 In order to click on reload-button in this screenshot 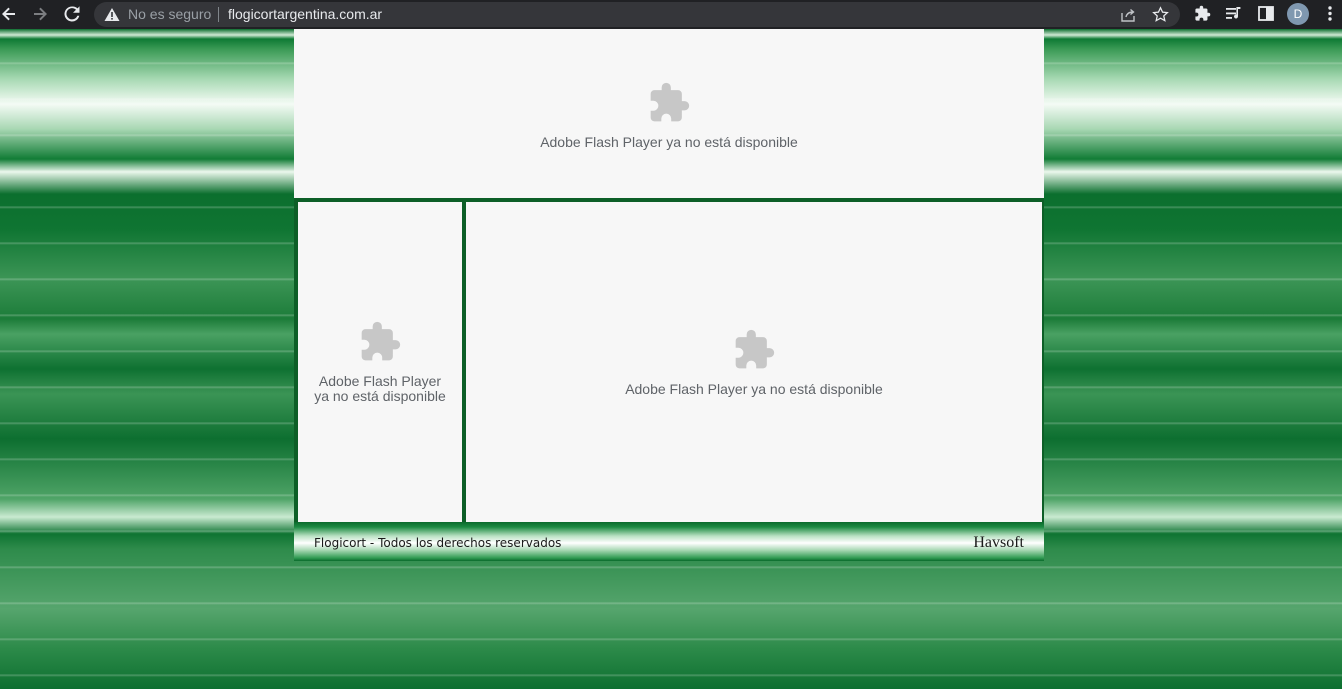, I will do `click(72, 14)`.